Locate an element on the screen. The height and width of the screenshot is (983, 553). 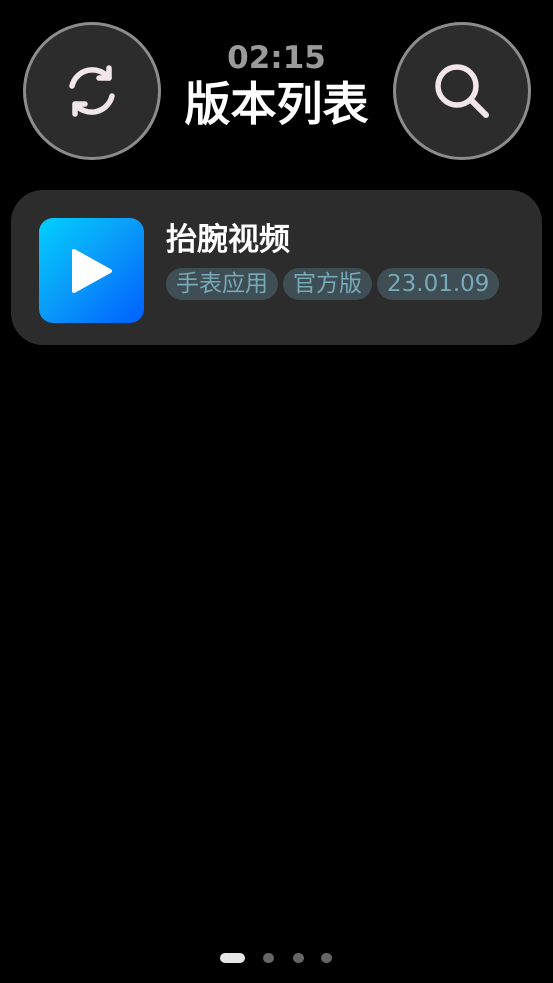
app-name: 抬腕视频 is located at coordinates (228, 240).